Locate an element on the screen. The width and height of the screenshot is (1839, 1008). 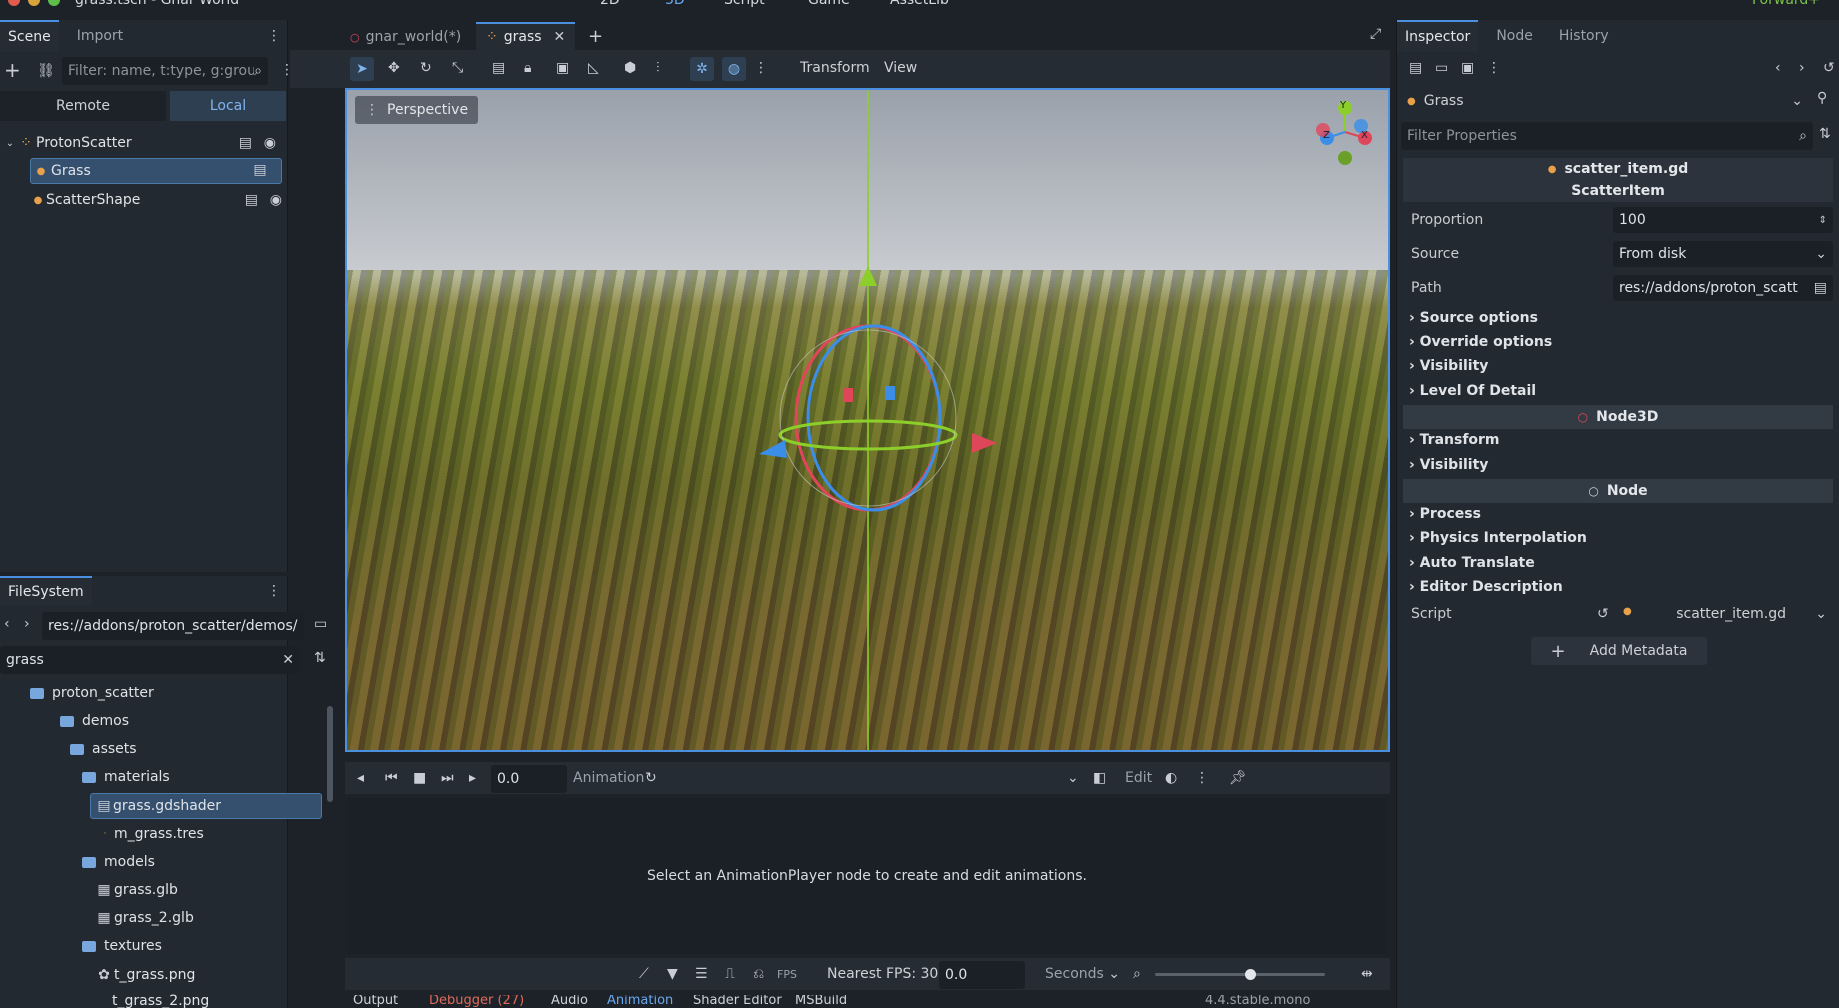
group-visibility: › Visibility is located at coordinates (1448, 366).